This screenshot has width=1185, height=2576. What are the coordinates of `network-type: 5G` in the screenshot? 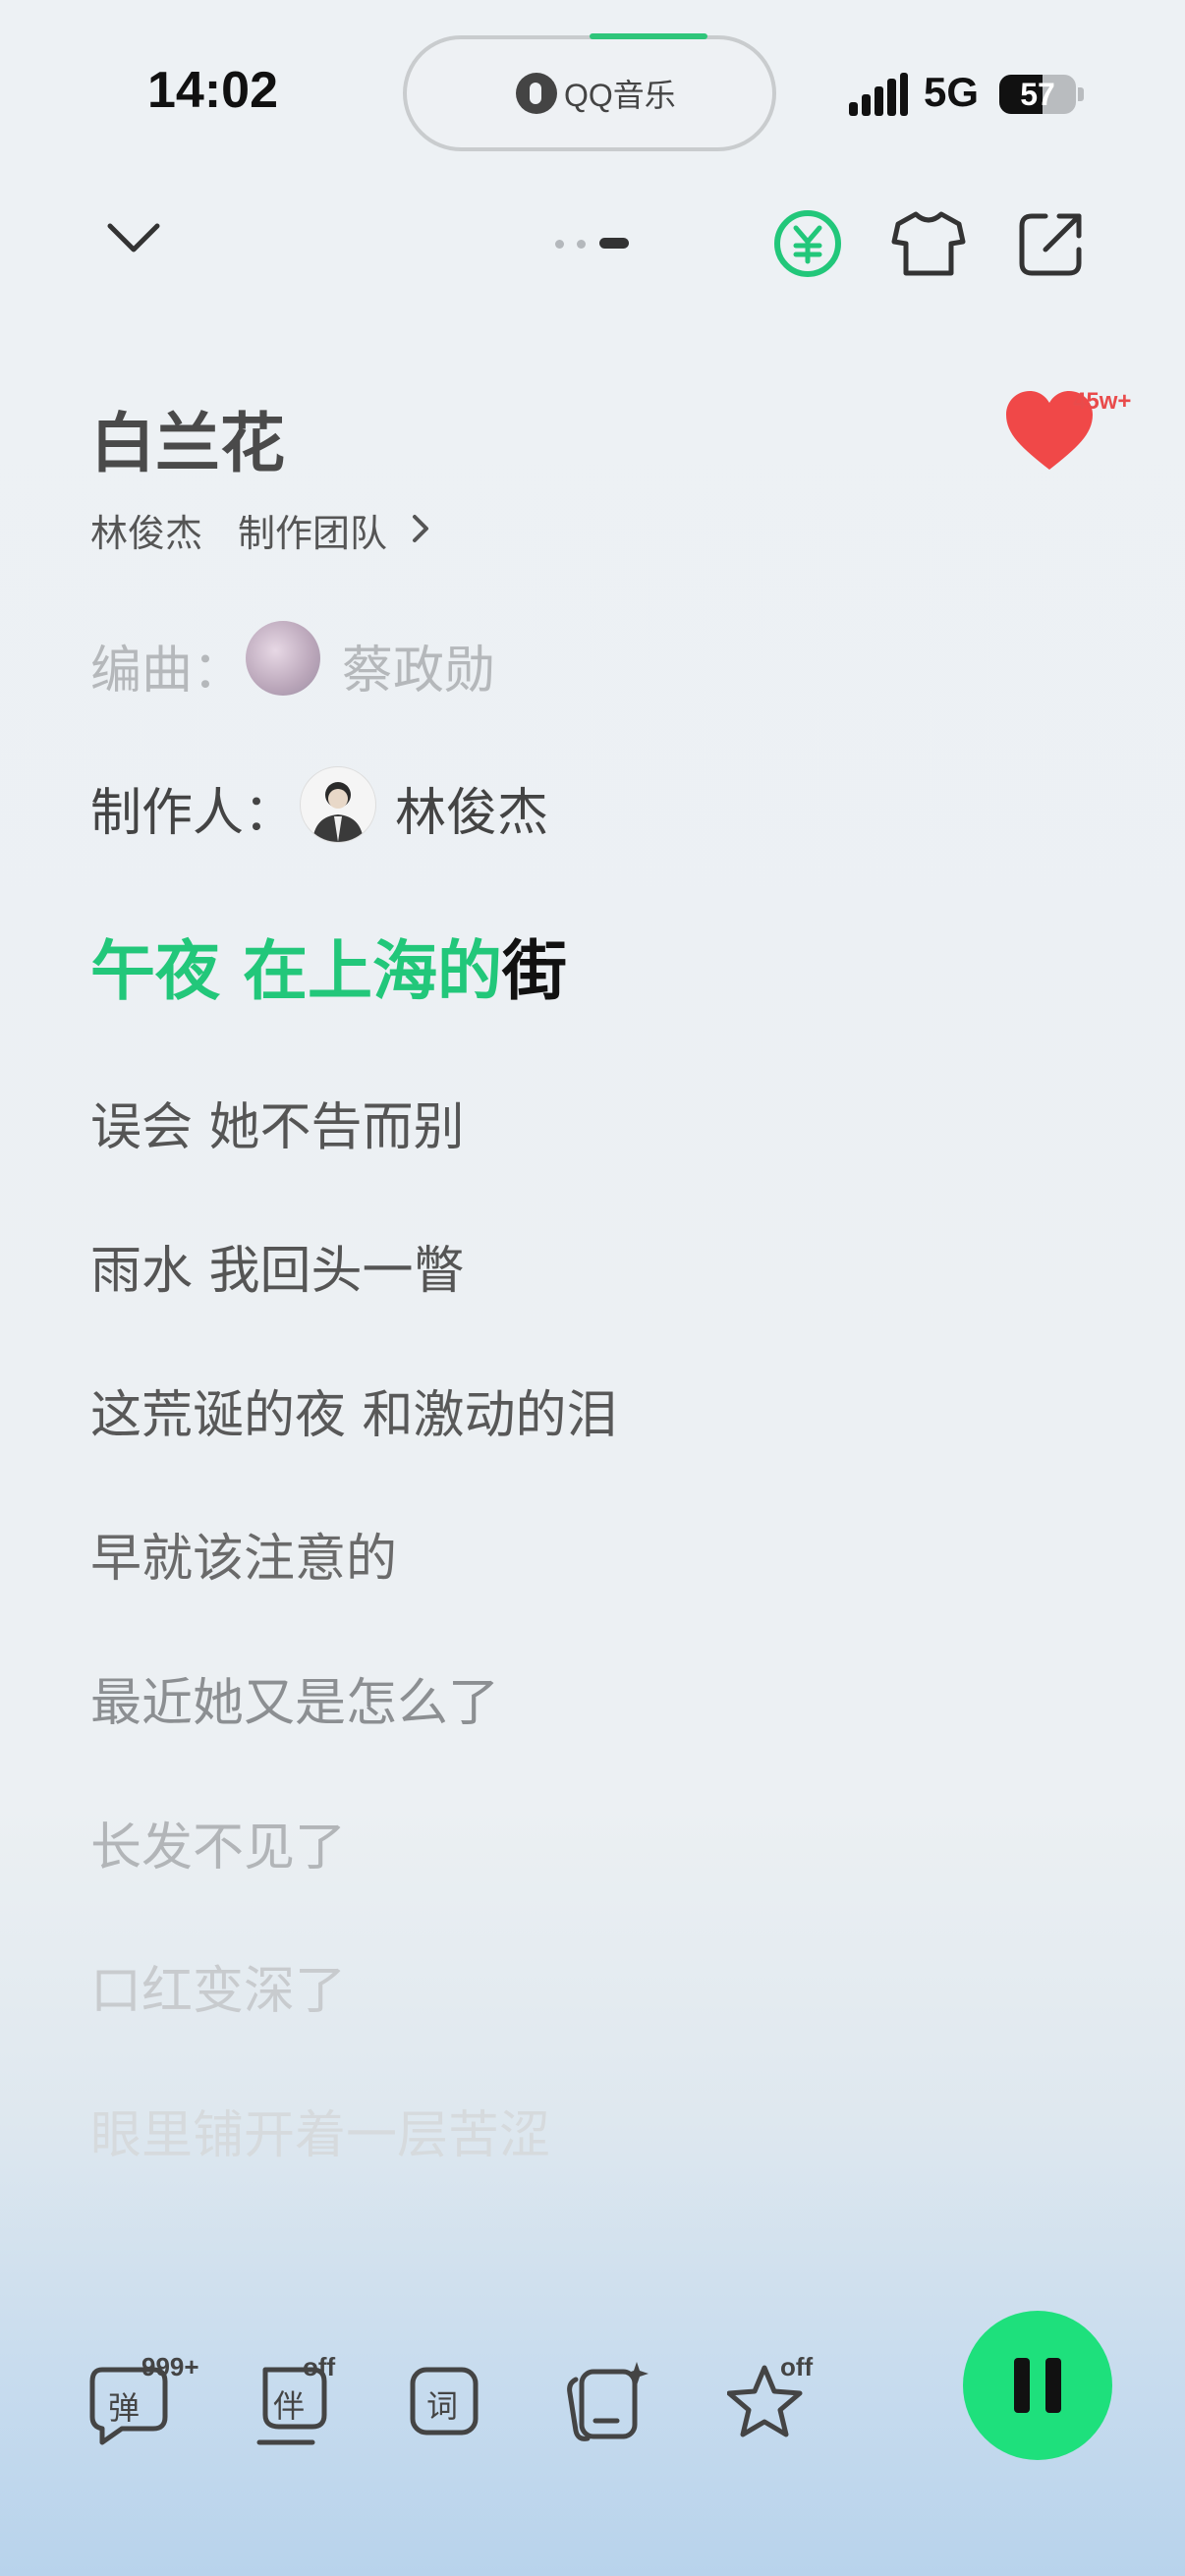 It's located at (952, 92).